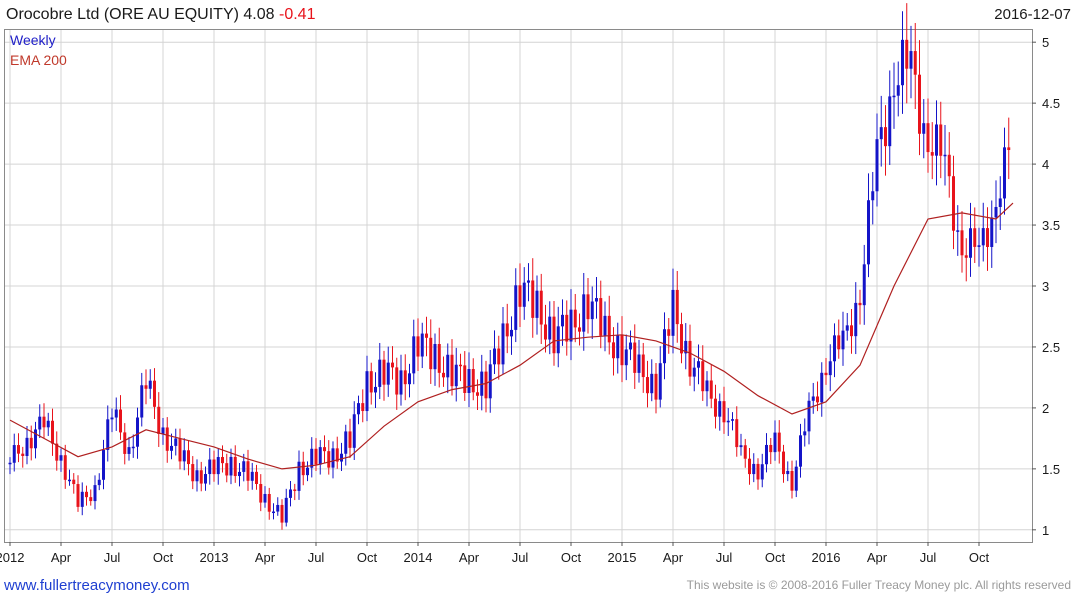  What do you see at coordinates (1045, 42) in the screenshot?
I see `y-tick-label: 5` at bounding box center [1045, 42].